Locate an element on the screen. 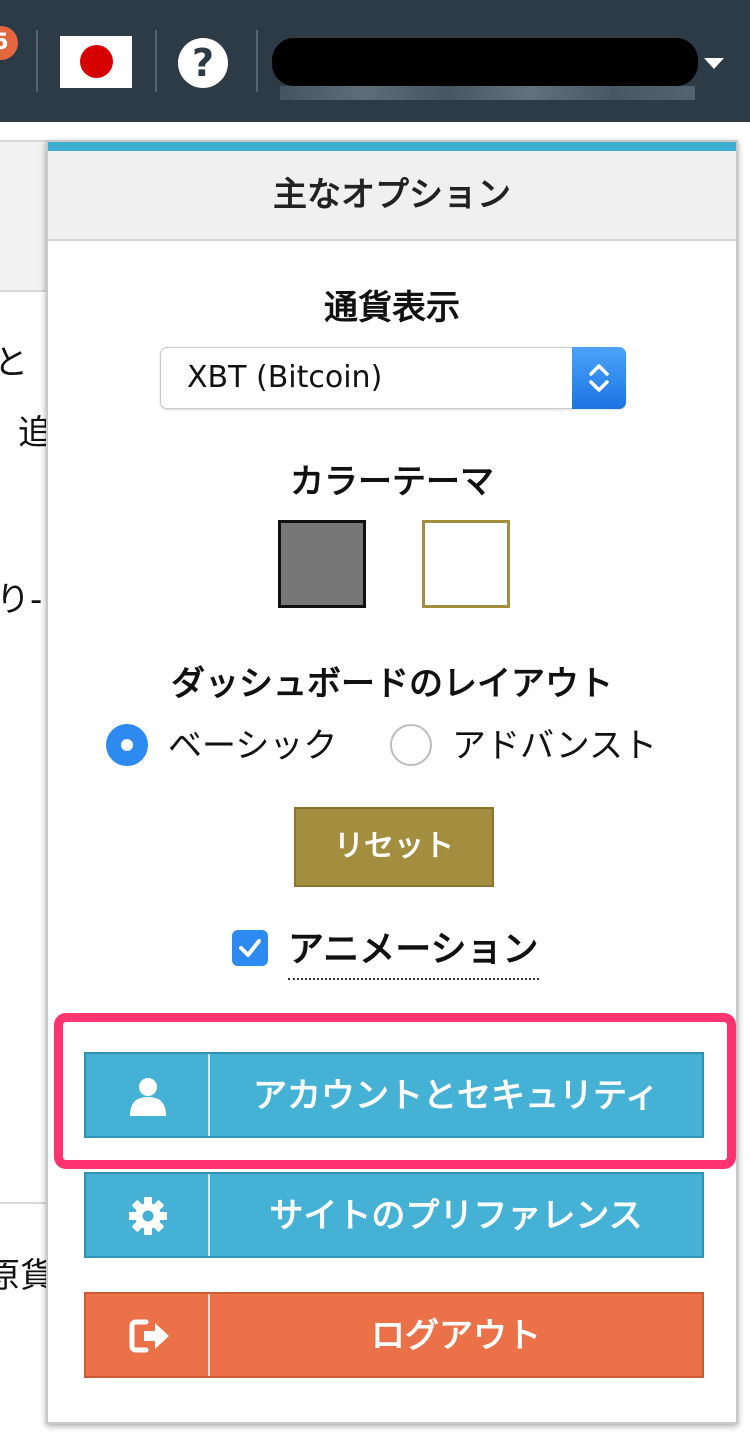  gear-icon is located at coordinates (148, 1216).